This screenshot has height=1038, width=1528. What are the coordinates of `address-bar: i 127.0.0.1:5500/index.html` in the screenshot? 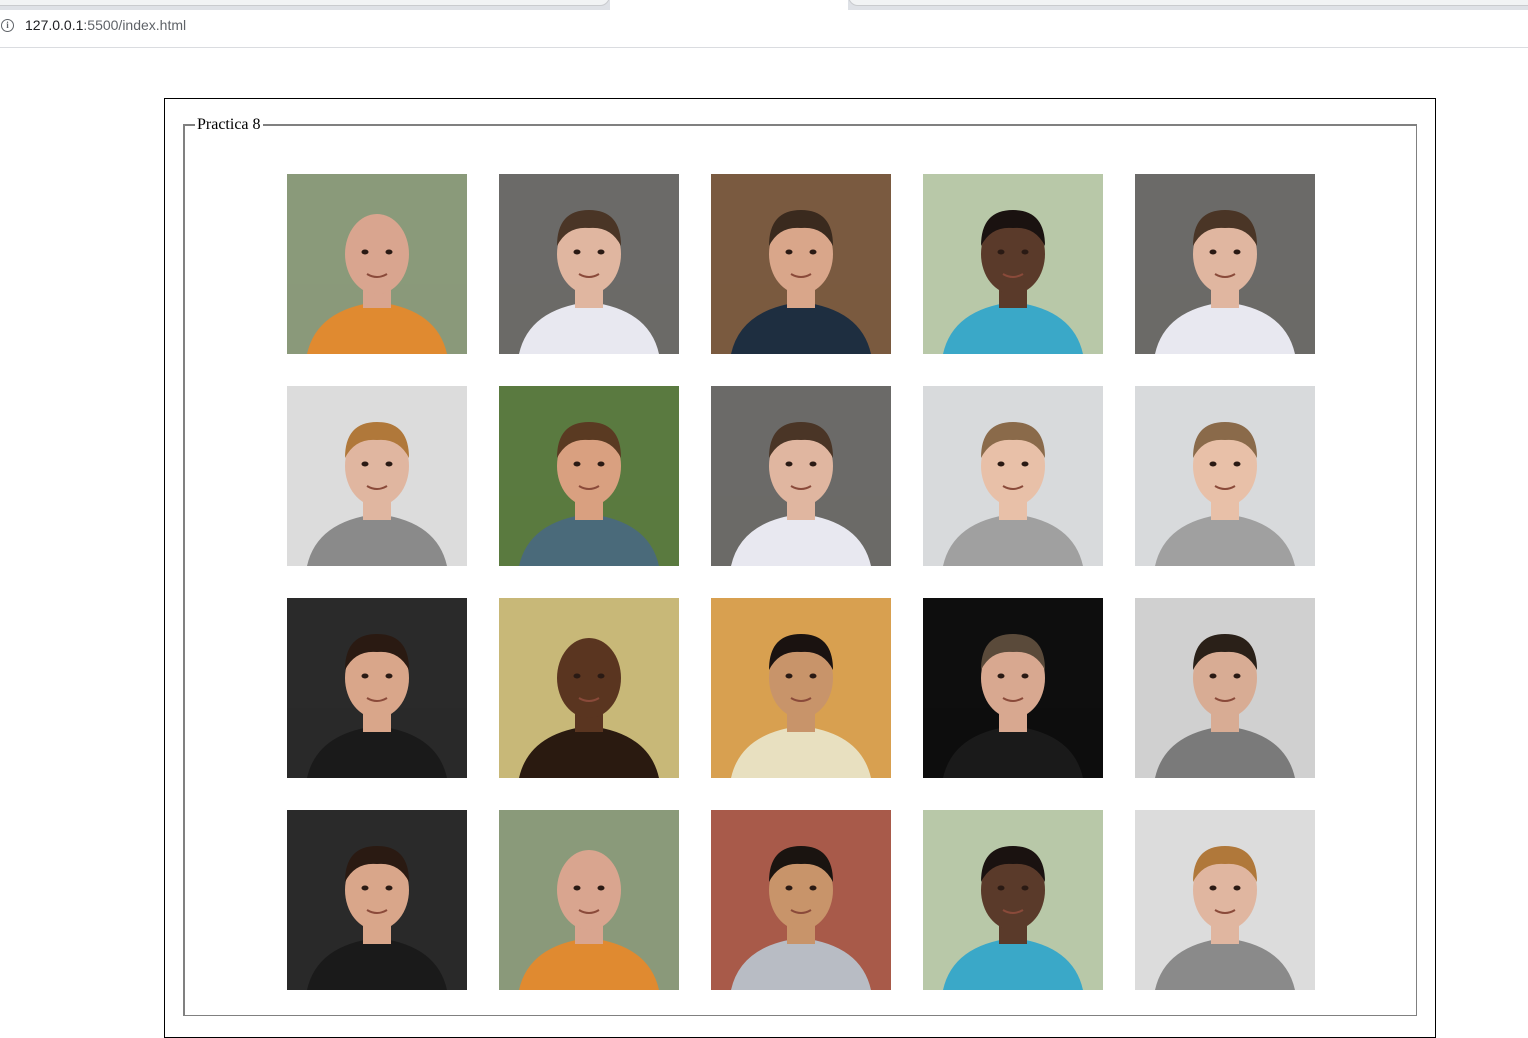 It's located at (764, 29).